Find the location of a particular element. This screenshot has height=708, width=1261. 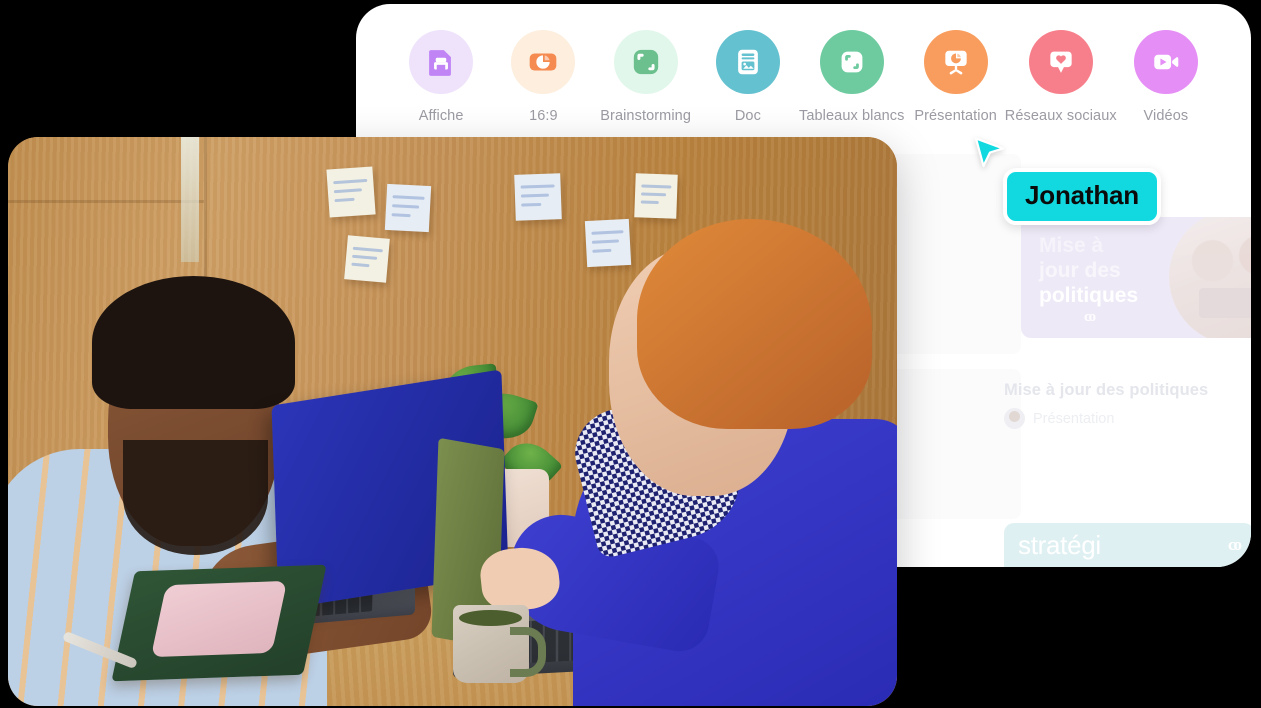

expand-frame-icon is located at coordinates (645, 62).